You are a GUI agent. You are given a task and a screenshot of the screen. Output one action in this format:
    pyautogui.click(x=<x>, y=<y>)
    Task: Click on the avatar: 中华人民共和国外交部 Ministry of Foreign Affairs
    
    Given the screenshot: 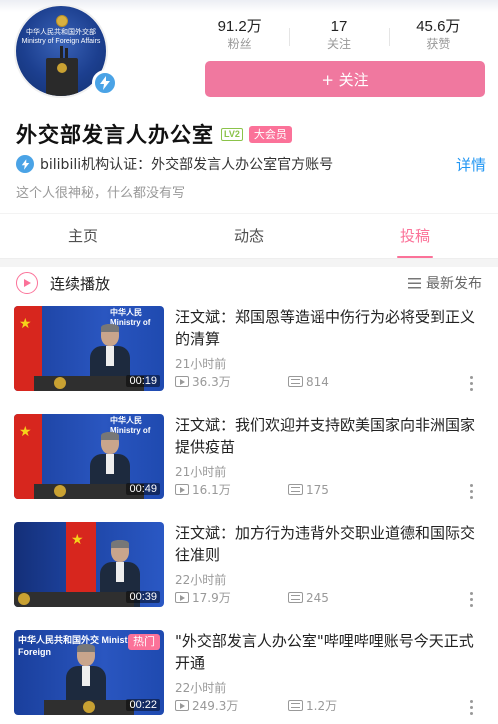 What is the action you would take?
    pyautogui.click(x=66, y=51)
    